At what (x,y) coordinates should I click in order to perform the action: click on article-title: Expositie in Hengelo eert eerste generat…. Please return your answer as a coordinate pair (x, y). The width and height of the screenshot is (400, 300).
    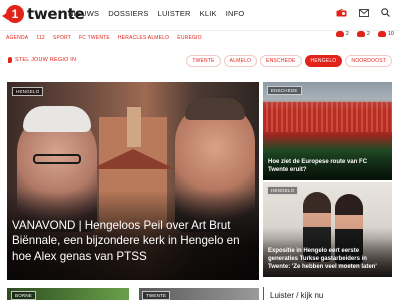
    Looking at the image, I should click on (329, 259).